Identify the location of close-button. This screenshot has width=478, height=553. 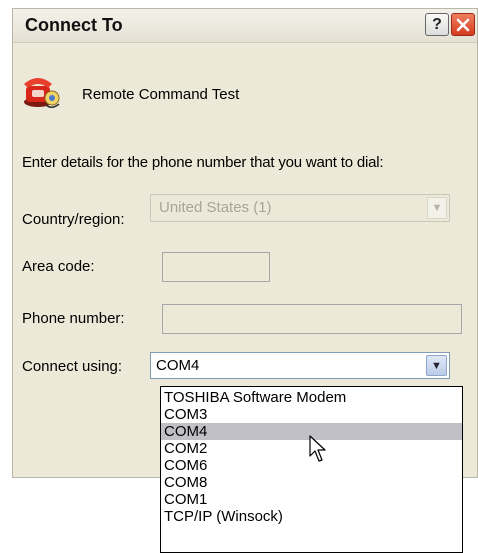
(463, 24).